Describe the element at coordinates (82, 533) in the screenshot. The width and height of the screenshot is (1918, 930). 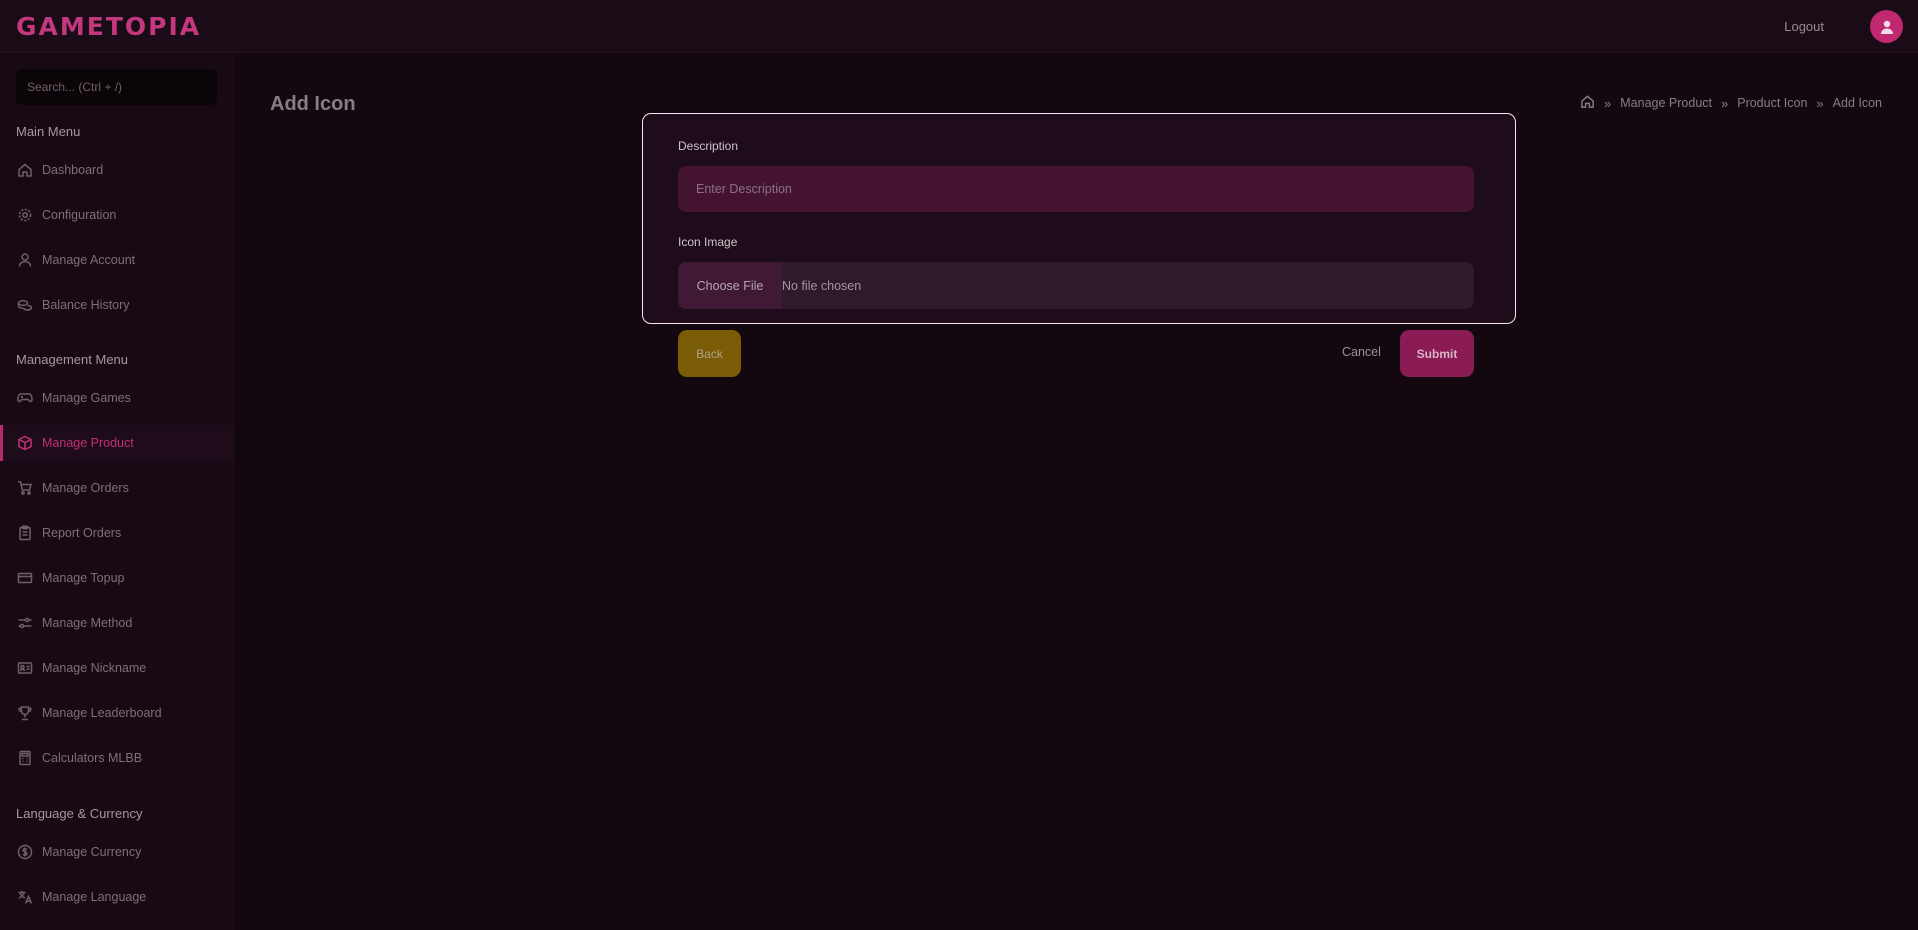
I see `sidebar-item-label: Report Orders` at that location.